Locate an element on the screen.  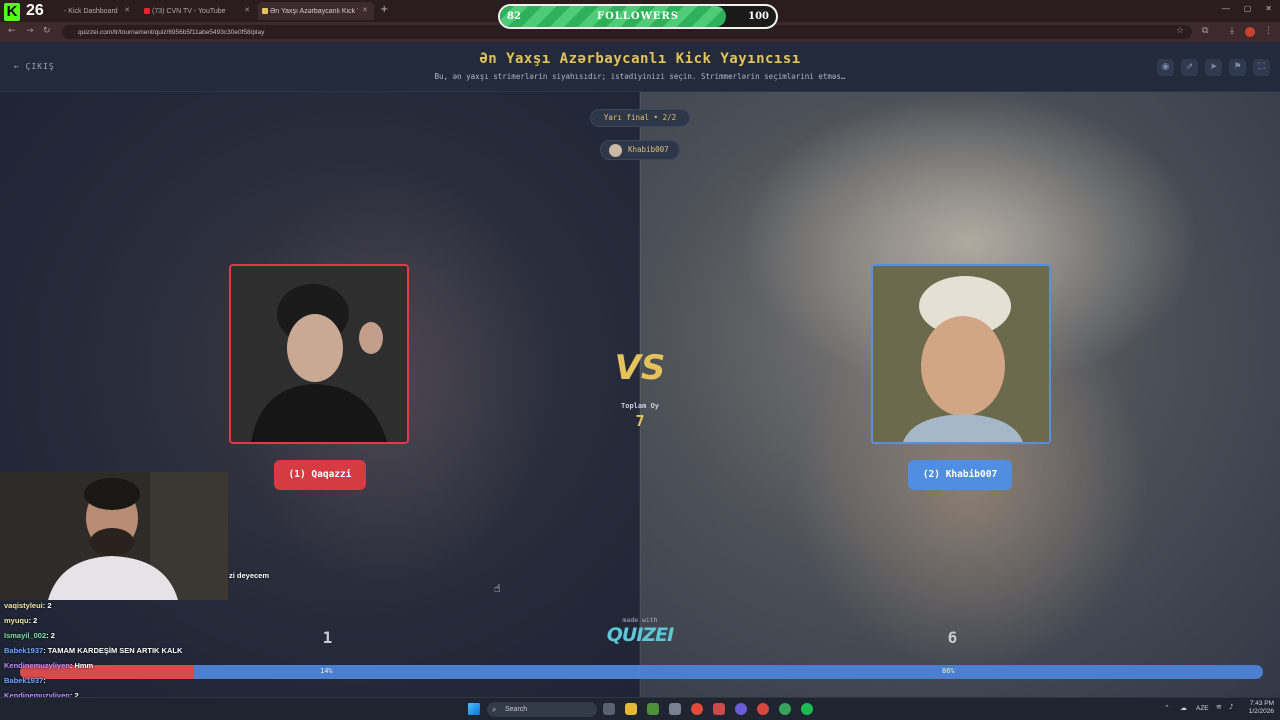
maximize-icon: ▢ is located at coordinates (1248, 8).